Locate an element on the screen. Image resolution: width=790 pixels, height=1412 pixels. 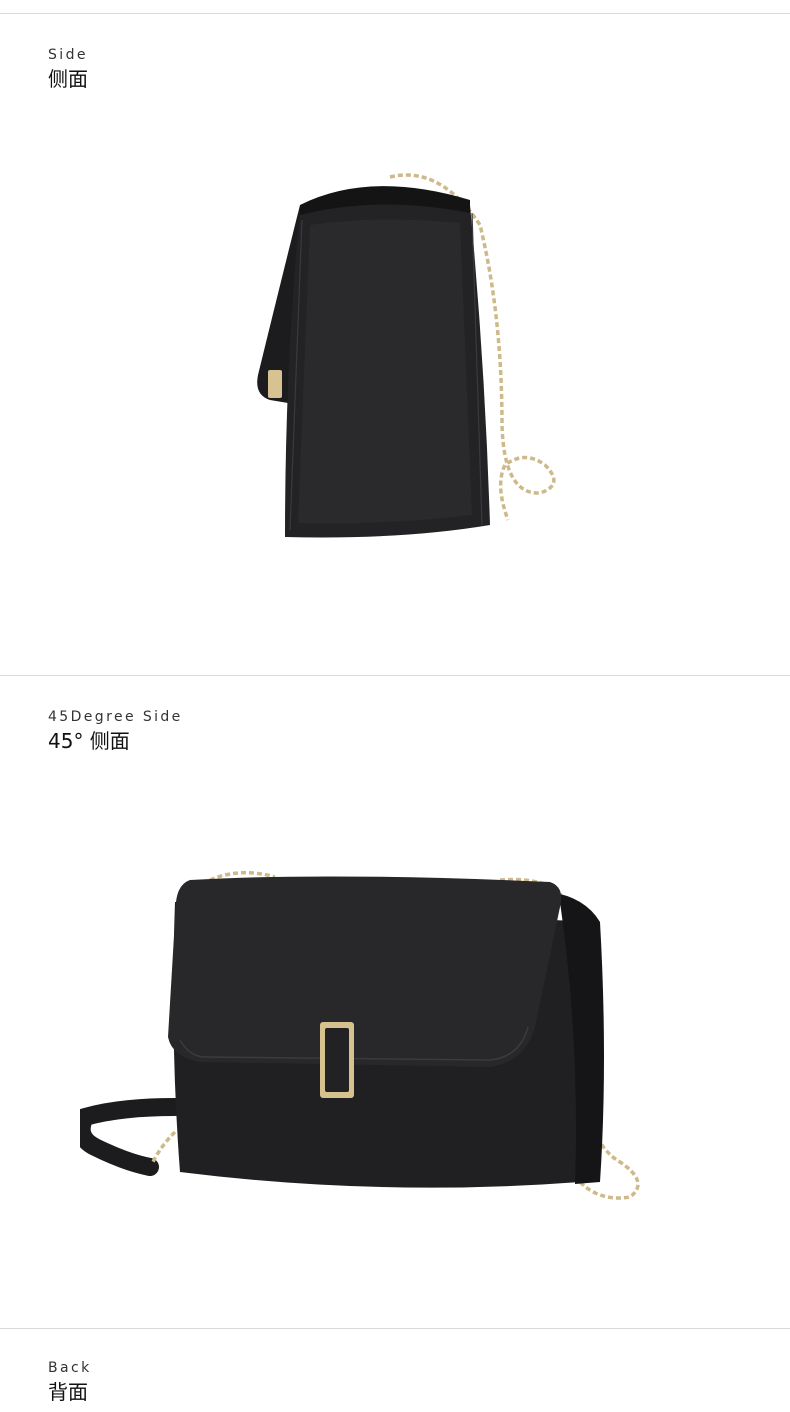
section-title-zh: 背面 is located at coordinates (68, 1392).